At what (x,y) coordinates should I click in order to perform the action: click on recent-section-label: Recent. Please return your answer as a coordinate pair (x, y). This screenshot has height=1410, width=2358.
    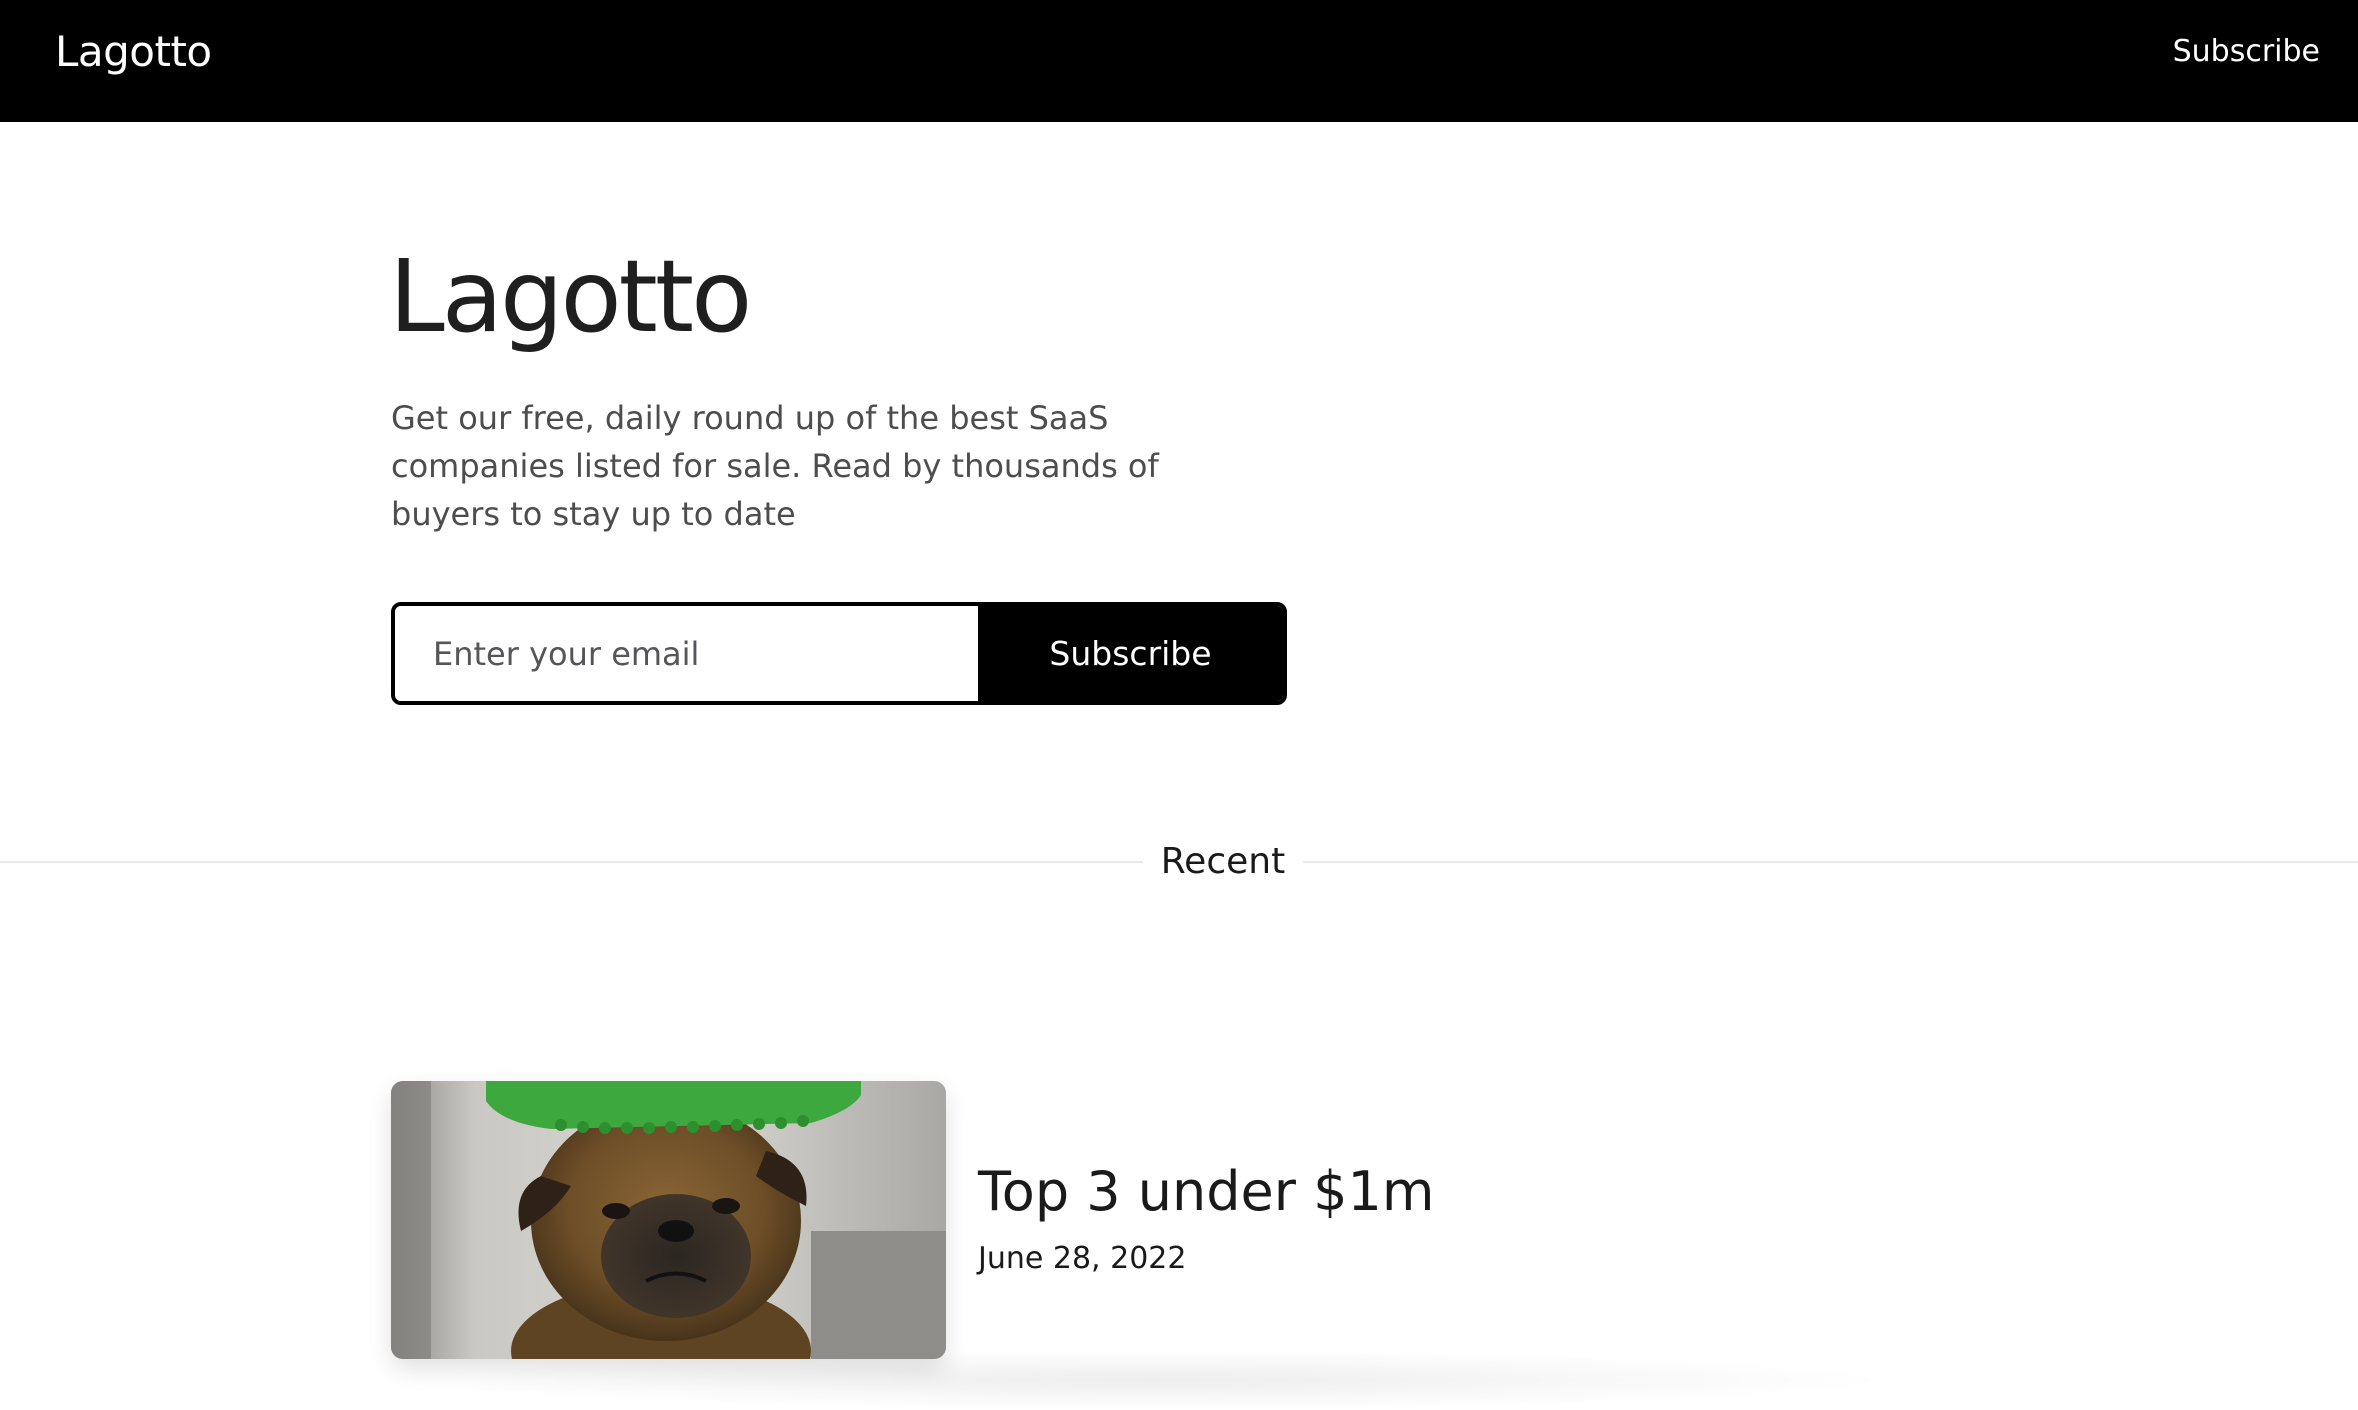
    Looking at the image, I should click on (1223, 861).